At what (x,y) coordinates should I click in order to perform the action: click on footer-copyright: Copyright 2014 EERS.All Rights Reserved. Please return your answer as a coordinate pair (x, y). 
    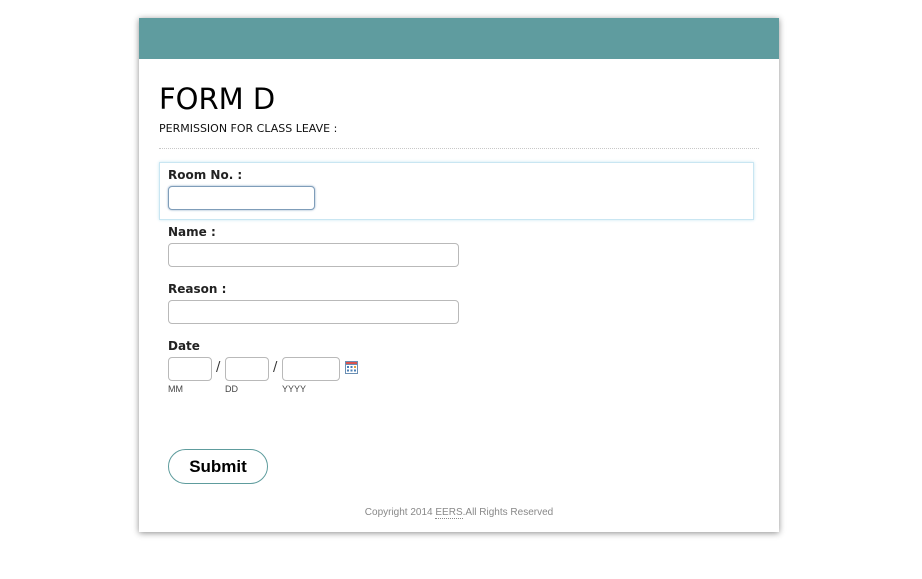
    Looking at the image, I should click on (459, 513).